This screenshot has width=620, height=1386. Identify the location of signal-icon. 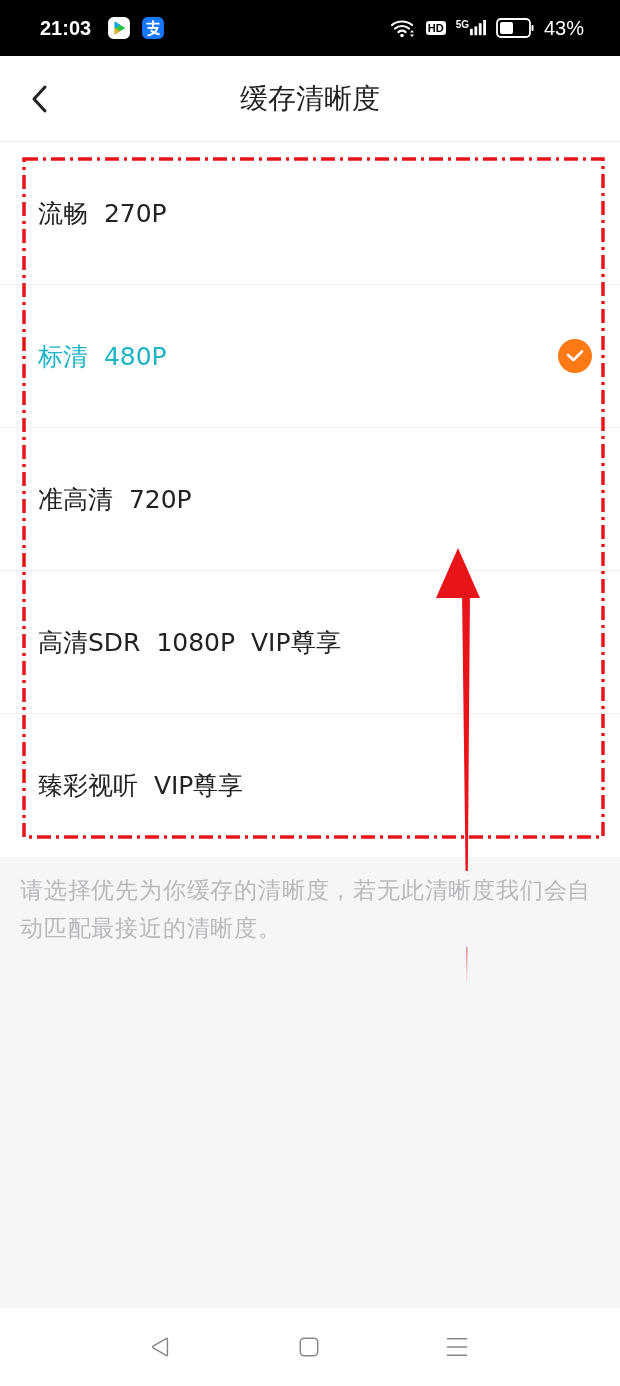
(477, 28).